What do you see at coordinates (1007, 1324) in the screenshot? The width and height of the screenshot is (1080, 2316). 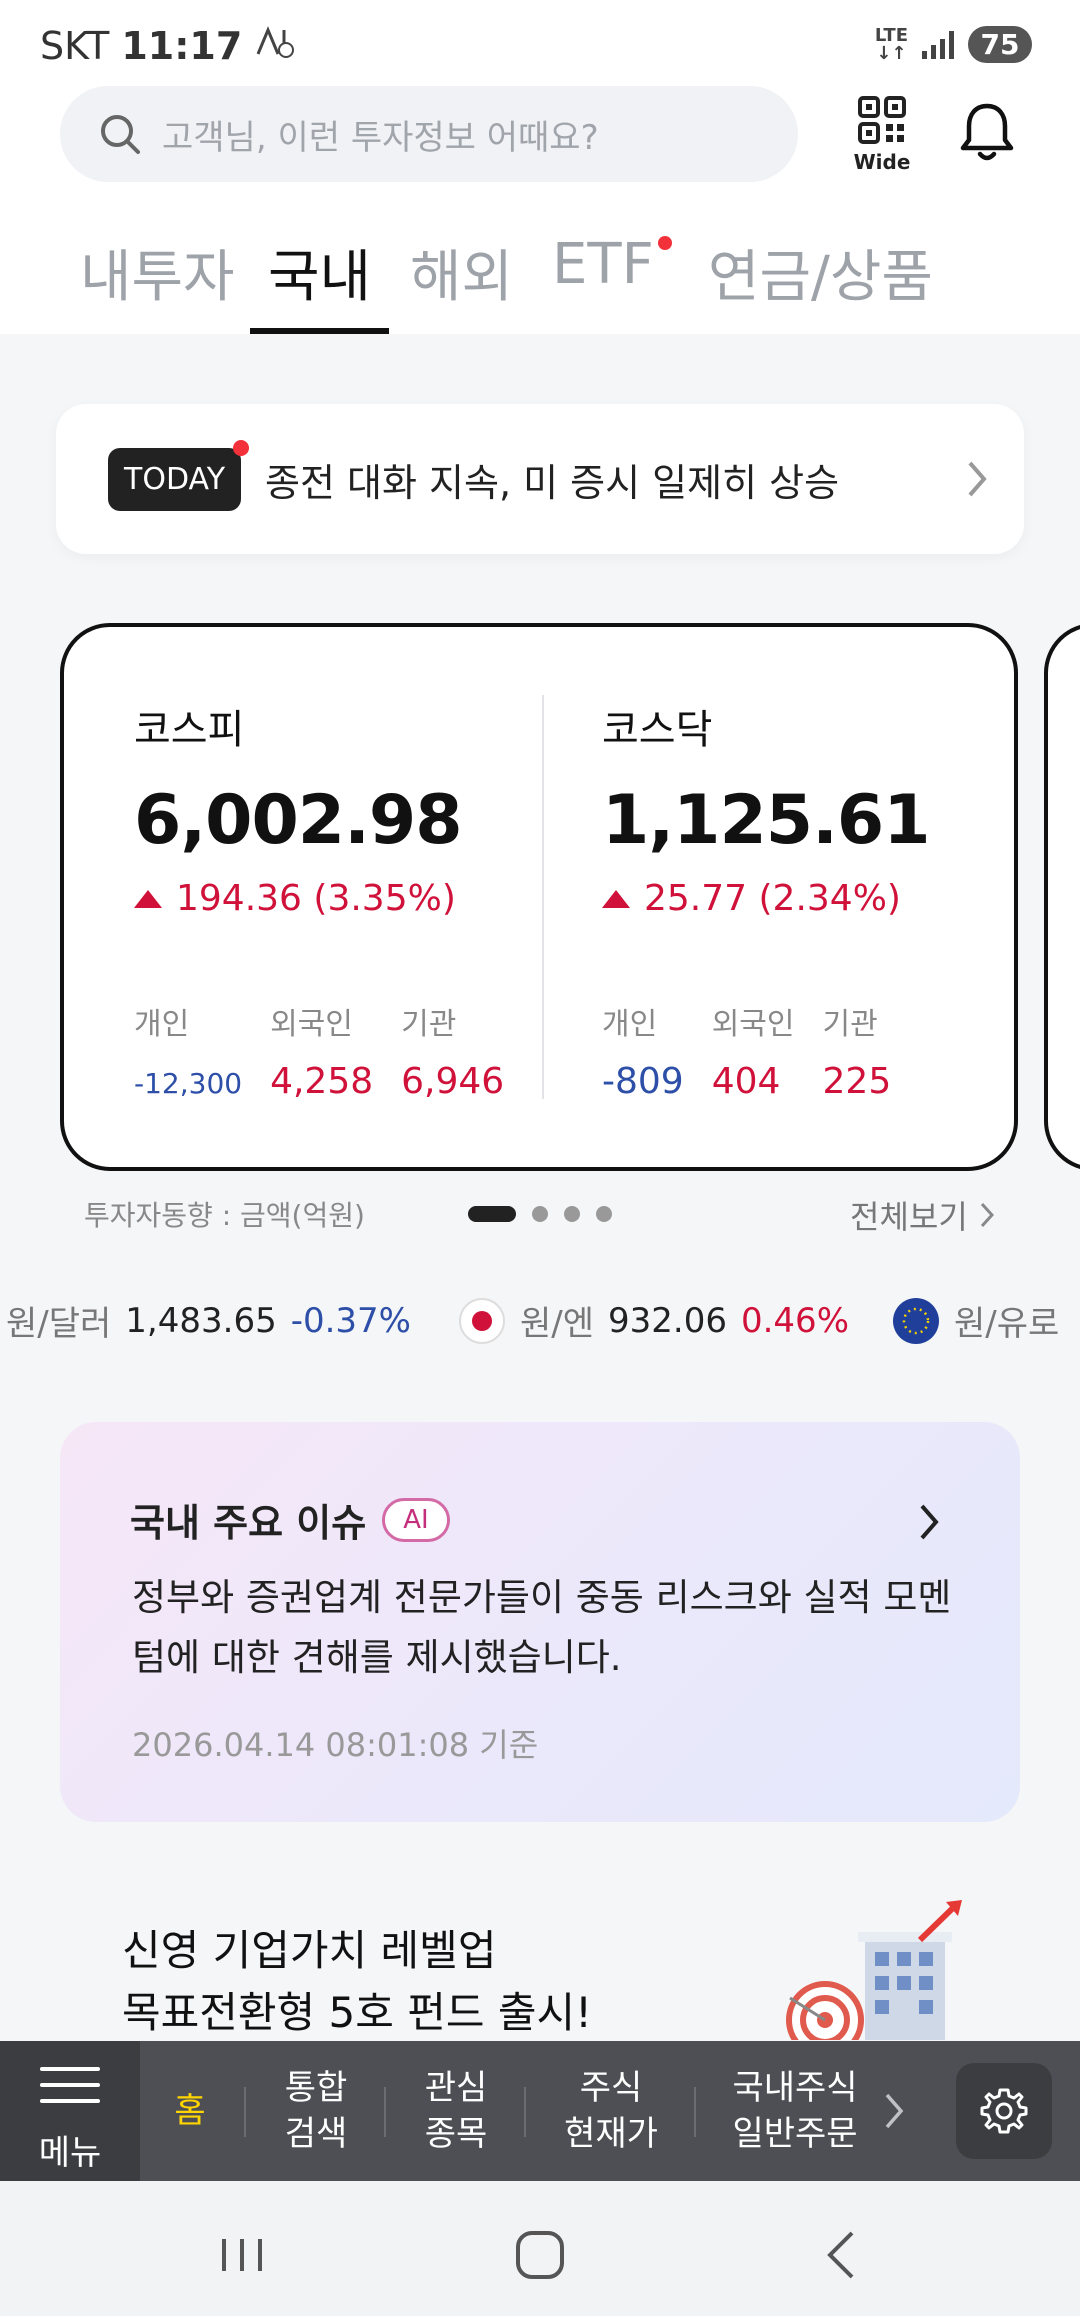 I see `fx-label: 원/유로` at bounding box center [1007, 1324].